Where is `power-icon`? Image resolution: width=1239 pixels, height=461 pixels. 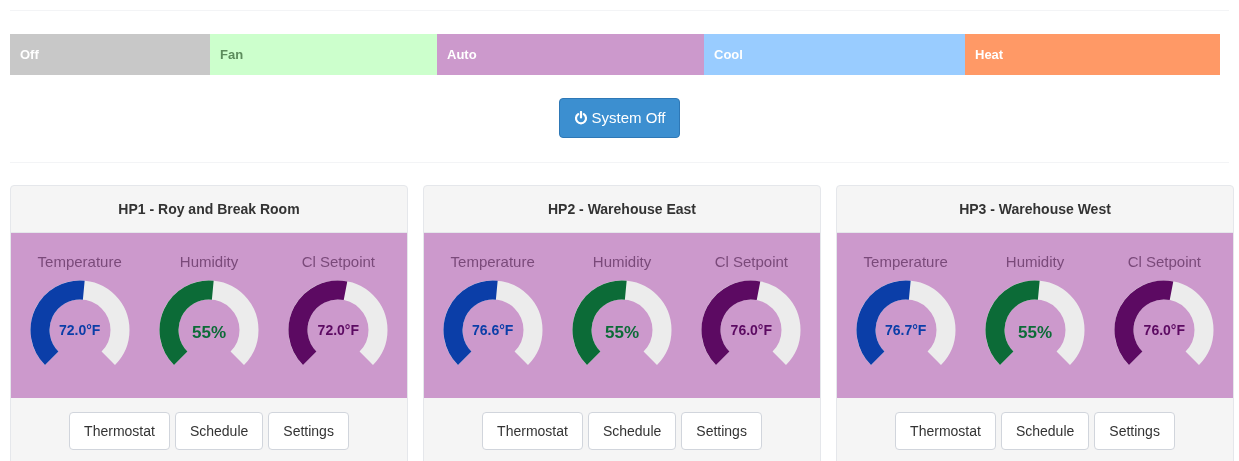
power-icon is located at coordinates (580, 118).